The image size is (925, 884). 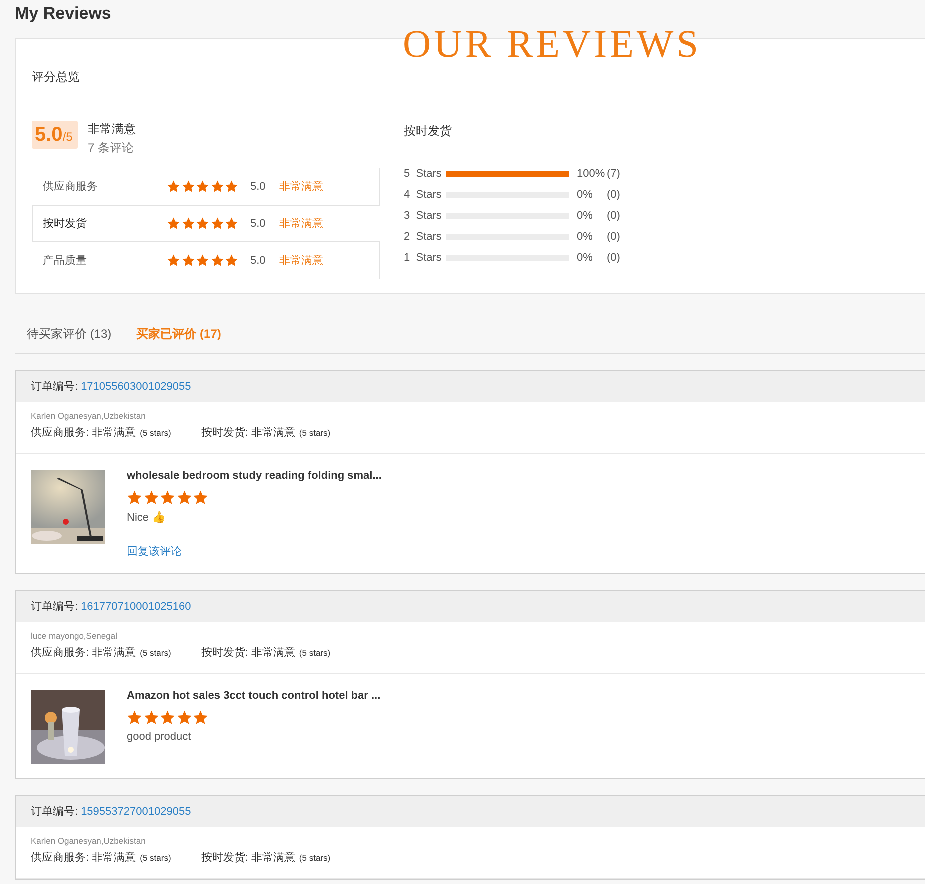 I want to click on review-comment: good product, so click(x=159, y=737).